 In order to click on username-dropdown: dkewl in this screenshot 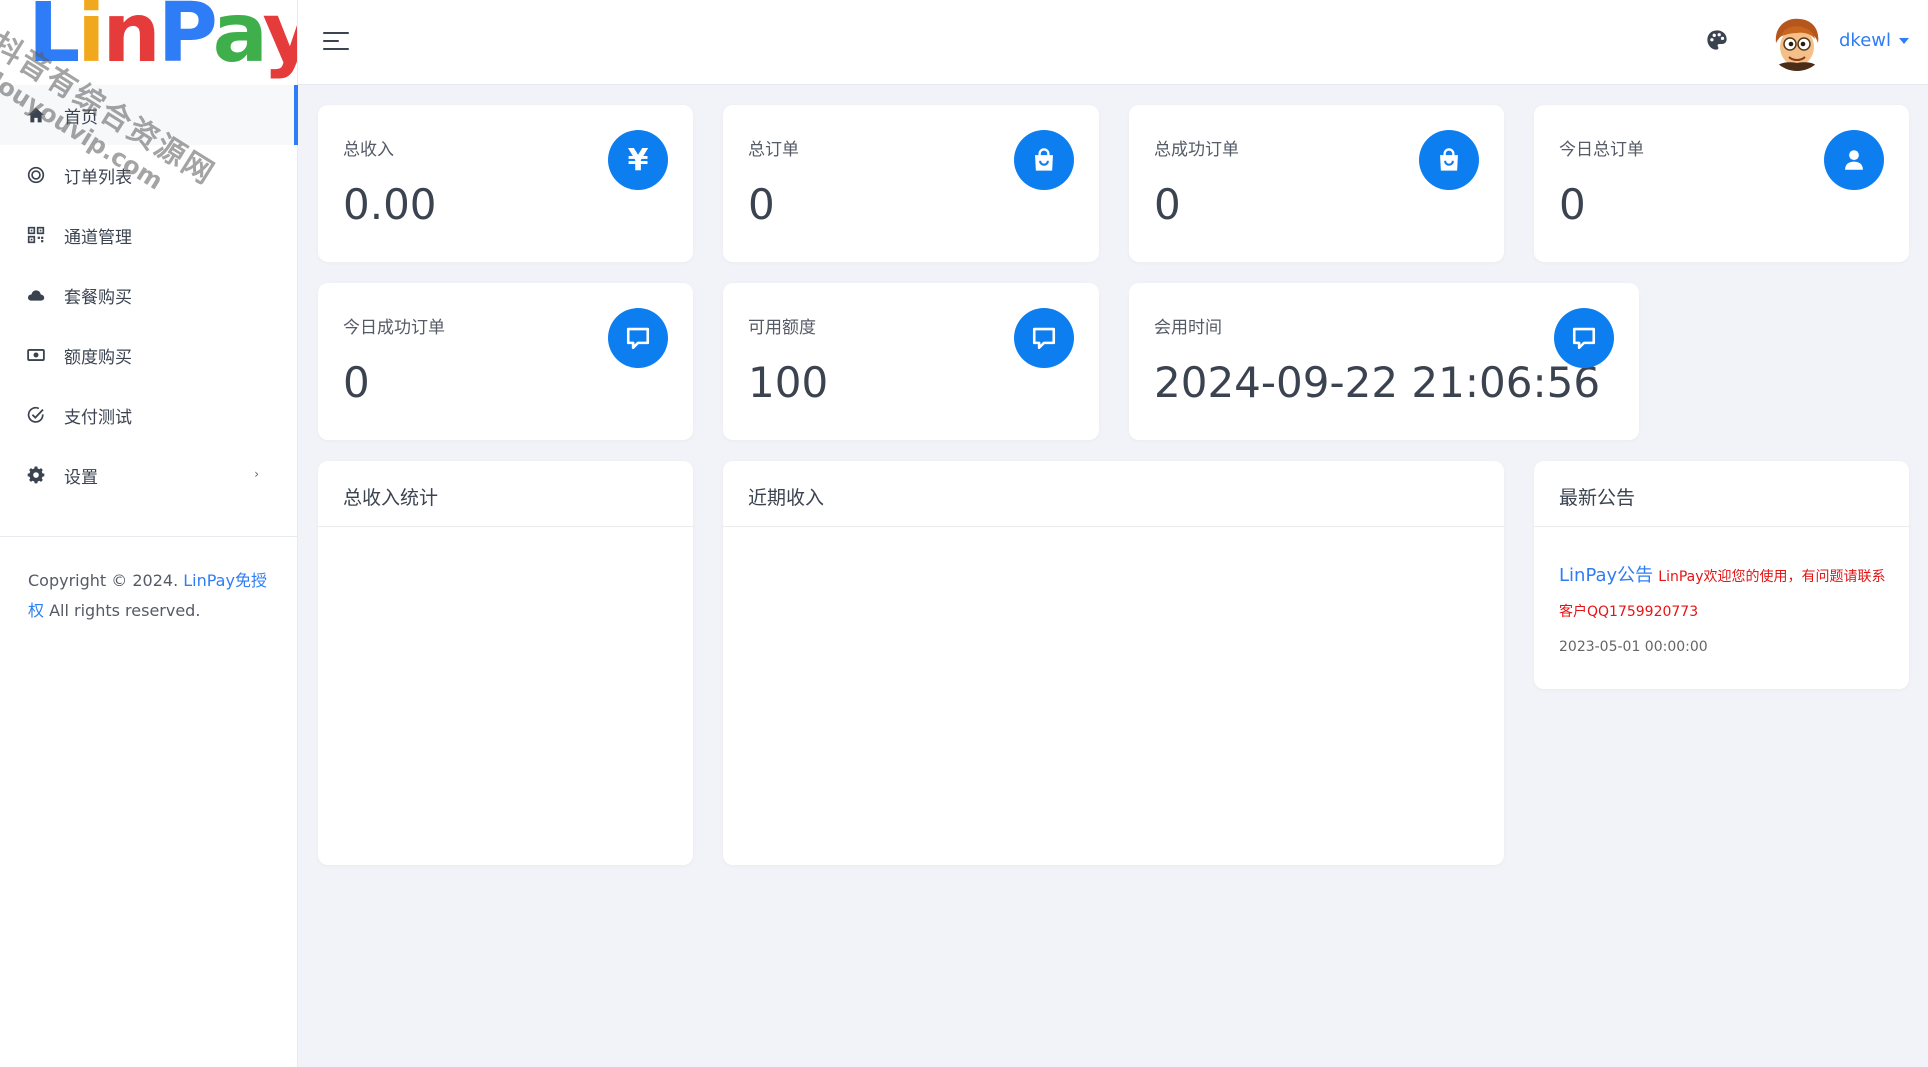, I will do `click(1865, 40)`.